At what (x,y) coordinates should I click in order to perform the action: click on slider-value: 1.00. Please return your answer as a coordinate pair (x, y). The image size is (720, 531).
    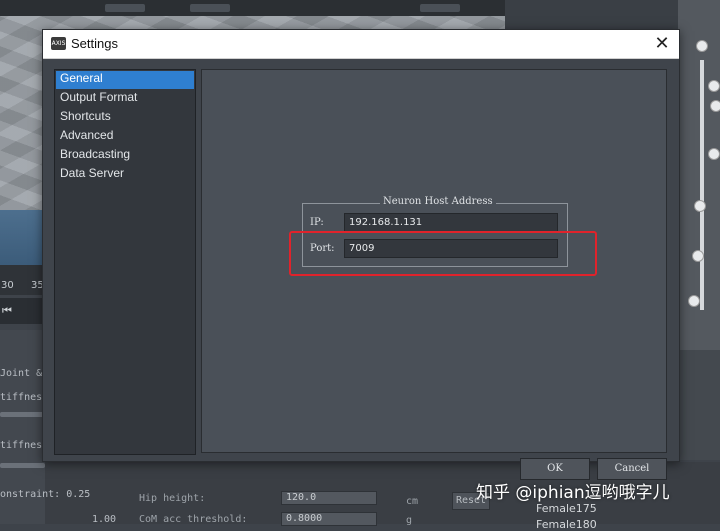
    Looking at the image, I should click on (104, 519).